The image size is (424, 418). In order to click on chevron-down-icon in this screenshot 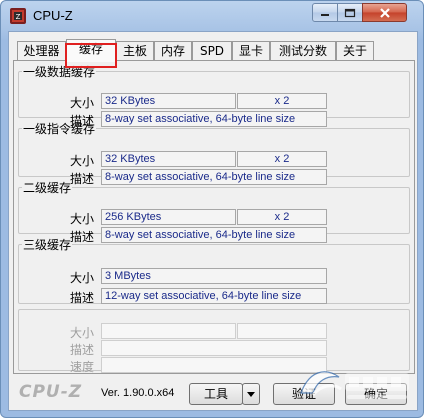, I will do `click(251, 394)`.